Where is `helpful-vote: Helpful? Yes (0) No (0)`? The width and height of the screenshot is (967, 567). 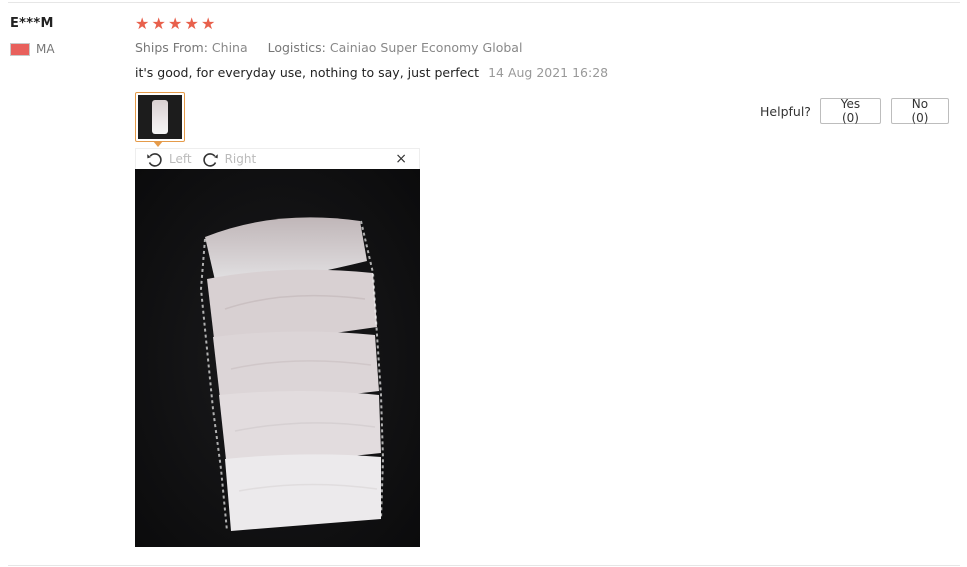
helpful-vote: Helpful? Yes (0) No (0) is located at coordinates (854, 111).